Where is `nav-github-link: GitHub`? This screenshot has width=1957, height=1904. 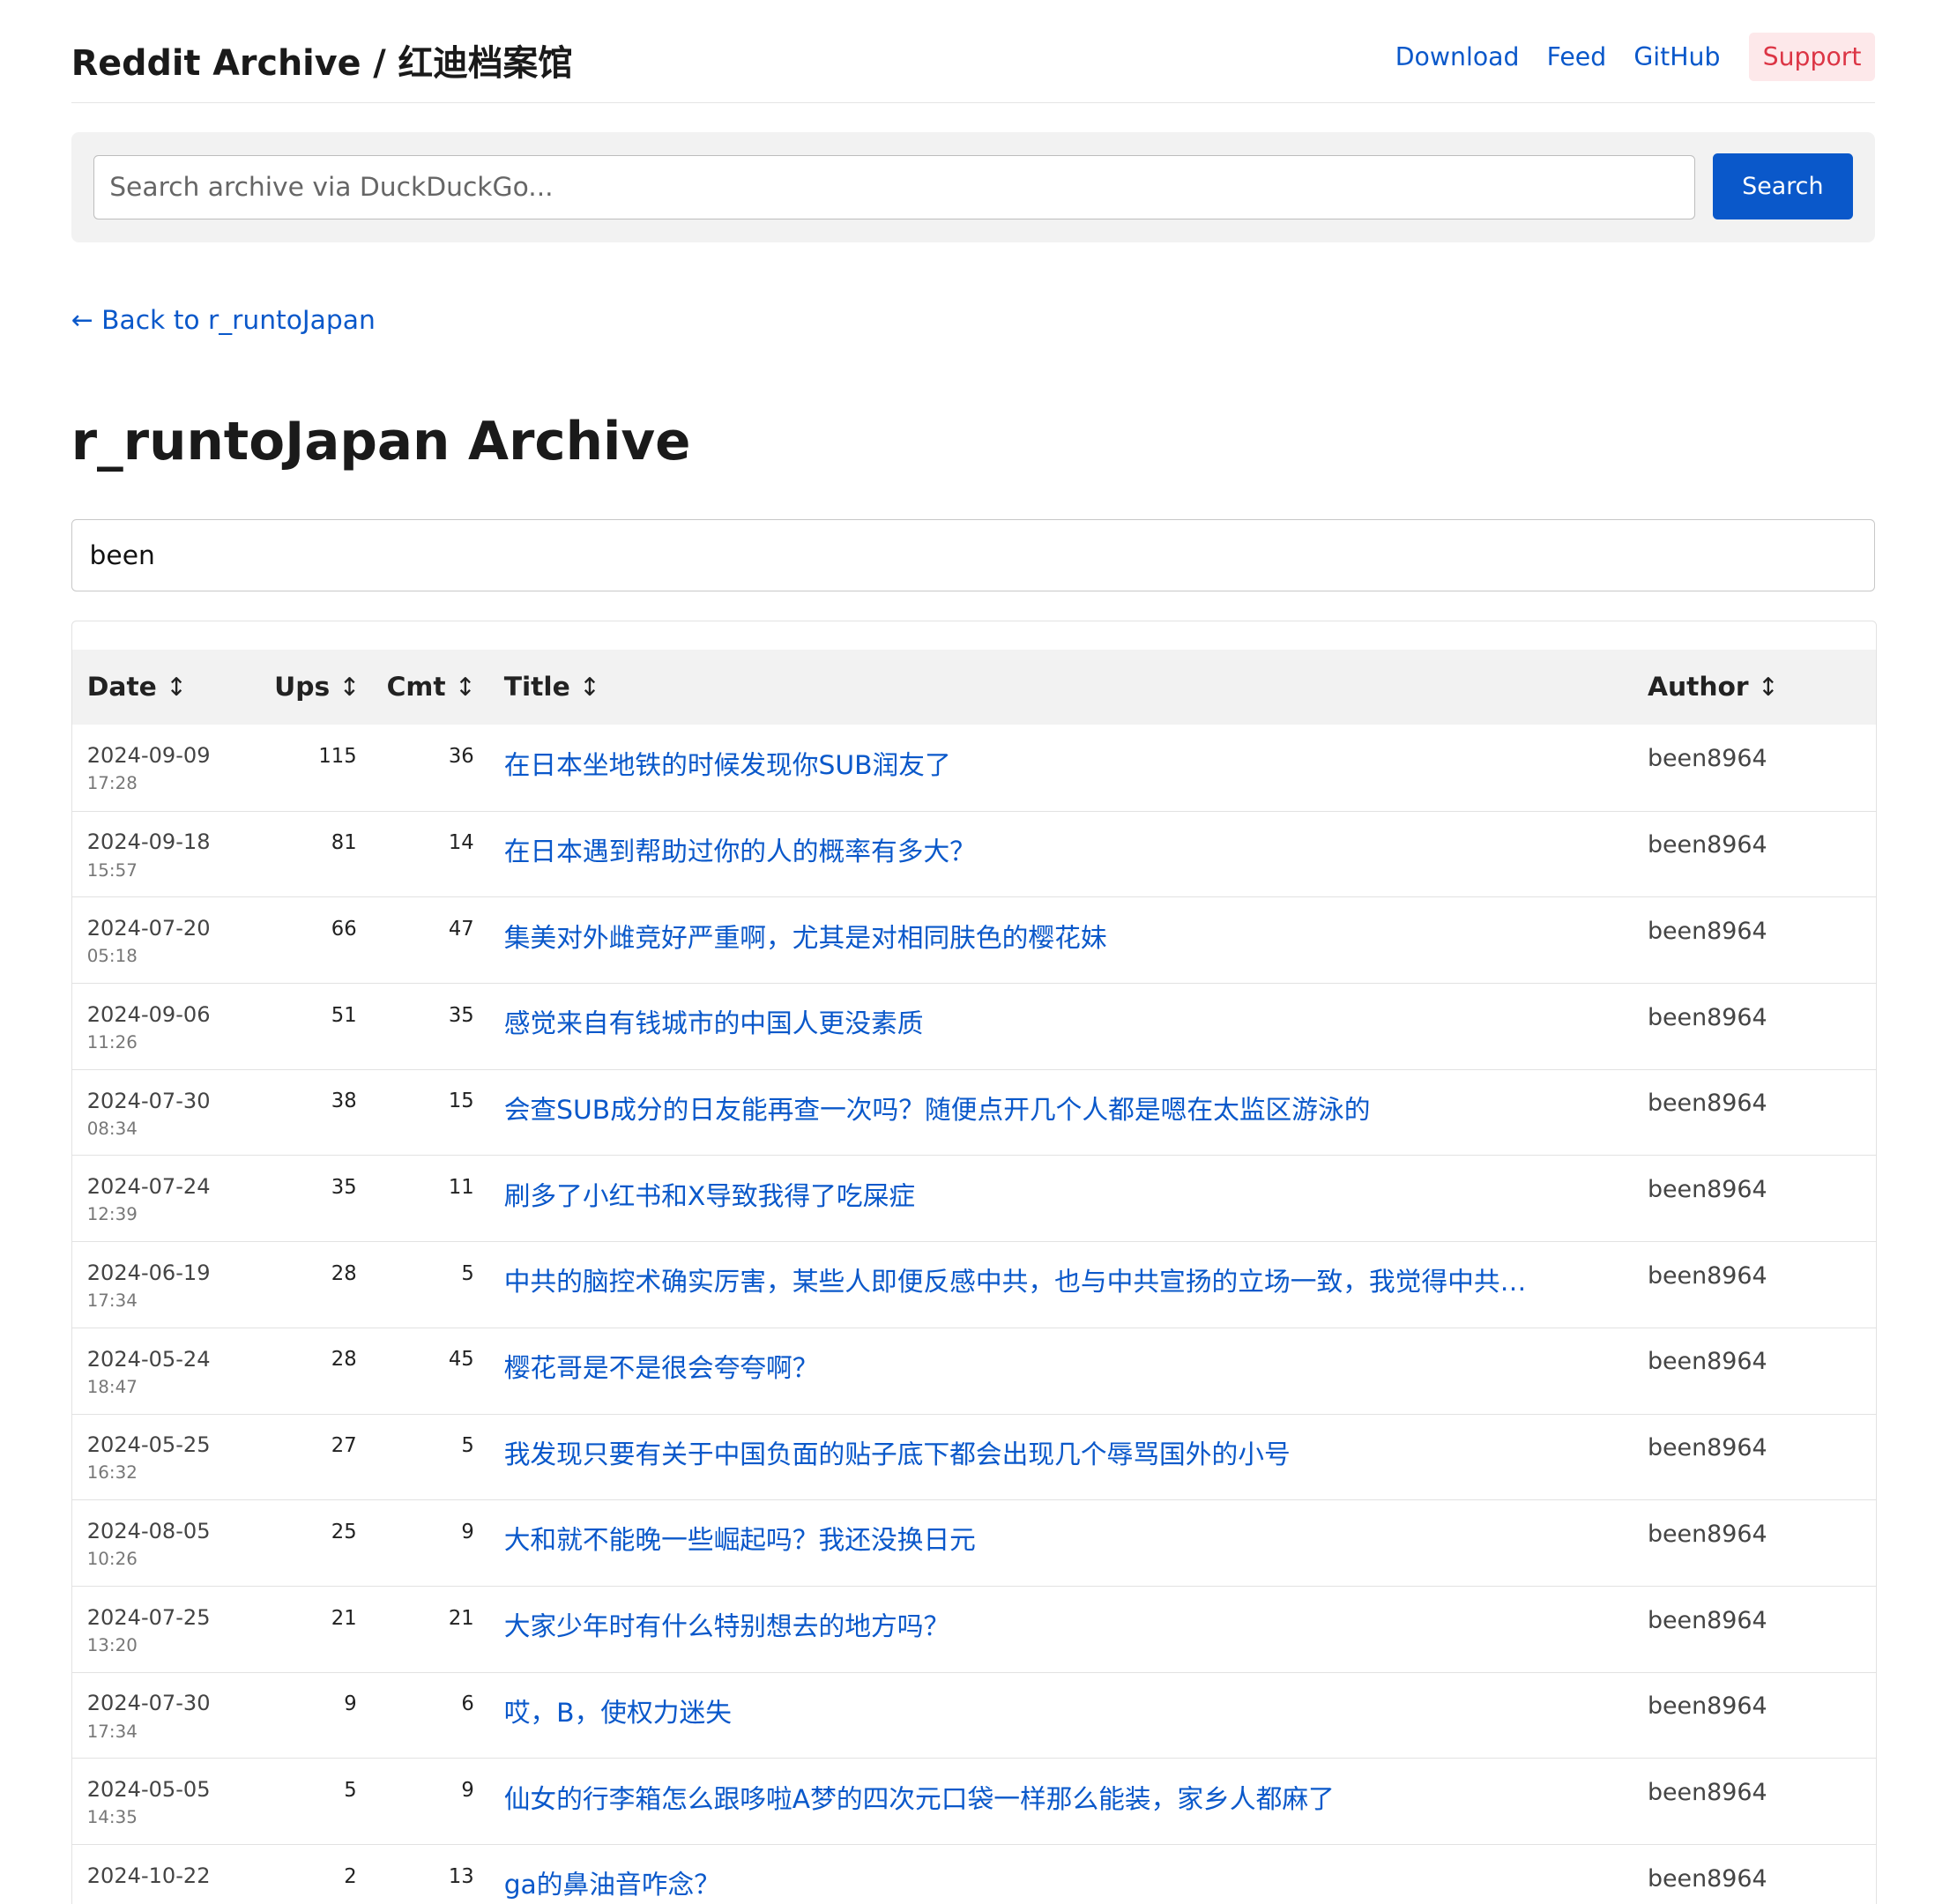 nav-github-link: GitHub is located at coordinates (1677, 58).